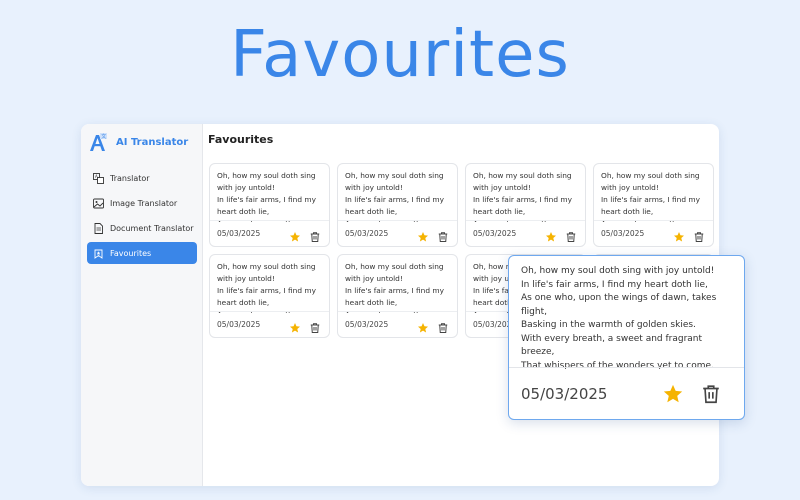 This screenshot has height=500, width=800. Describe the element at coordinates (98, 142) in the screenshot. I see `app-logo-icon: 文` at that location.